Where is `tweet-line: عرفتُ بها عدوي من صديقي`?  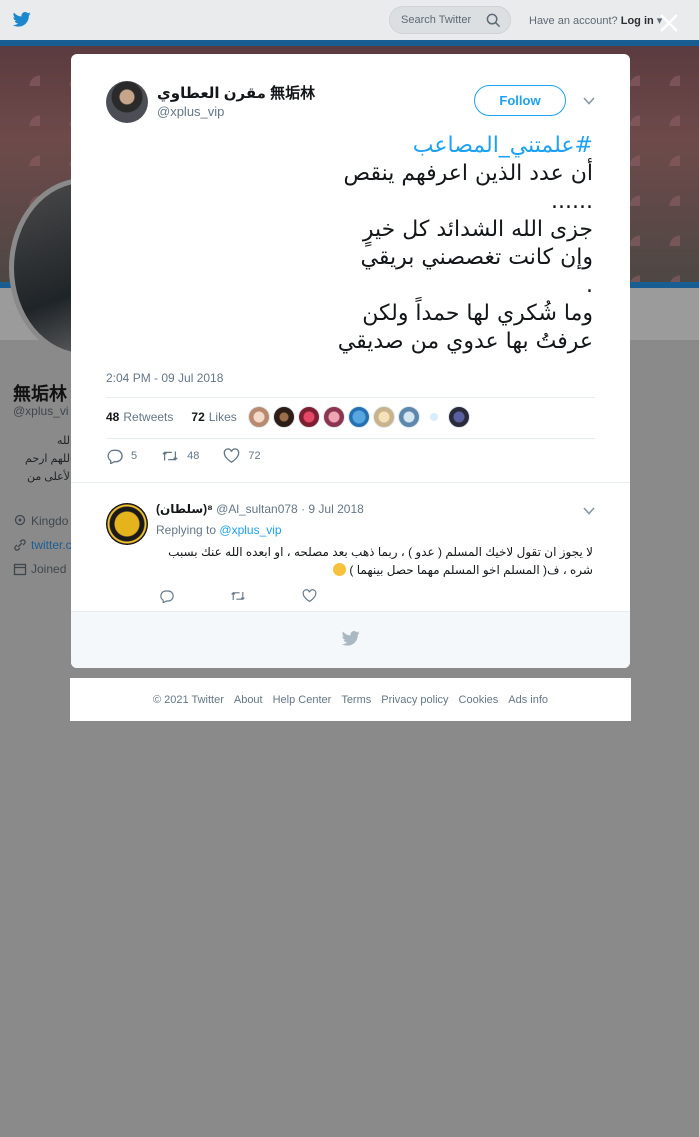 tweet-line: عرفتُ بها عدوي من صديقي is located at coordinates (465, 341).